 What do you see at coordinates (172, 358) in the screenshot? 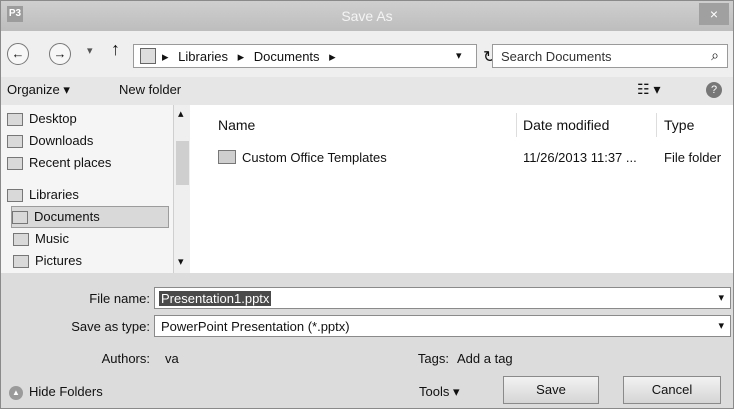
I see `authors-field: va` at bounding box center [172, 358].